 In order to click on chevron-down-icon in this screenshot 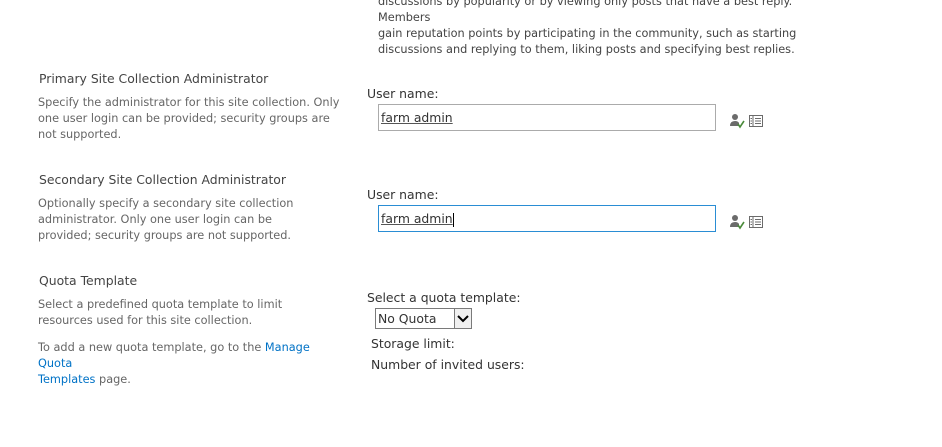, I will do `click(462, 318)`.